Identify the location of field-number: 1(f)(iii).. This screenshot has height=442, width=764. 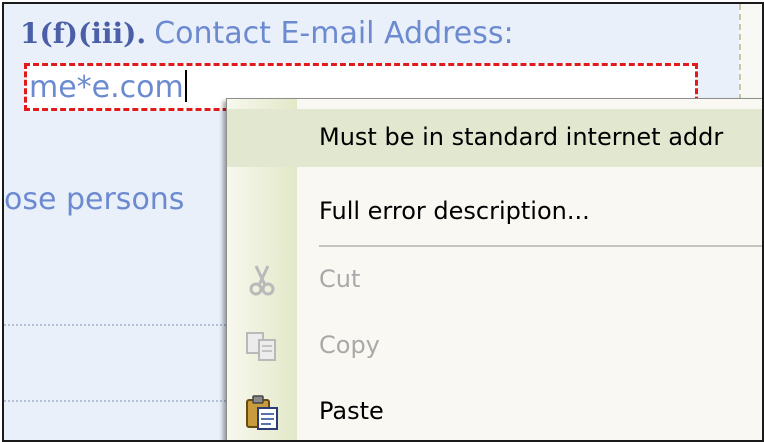
(83, 33).